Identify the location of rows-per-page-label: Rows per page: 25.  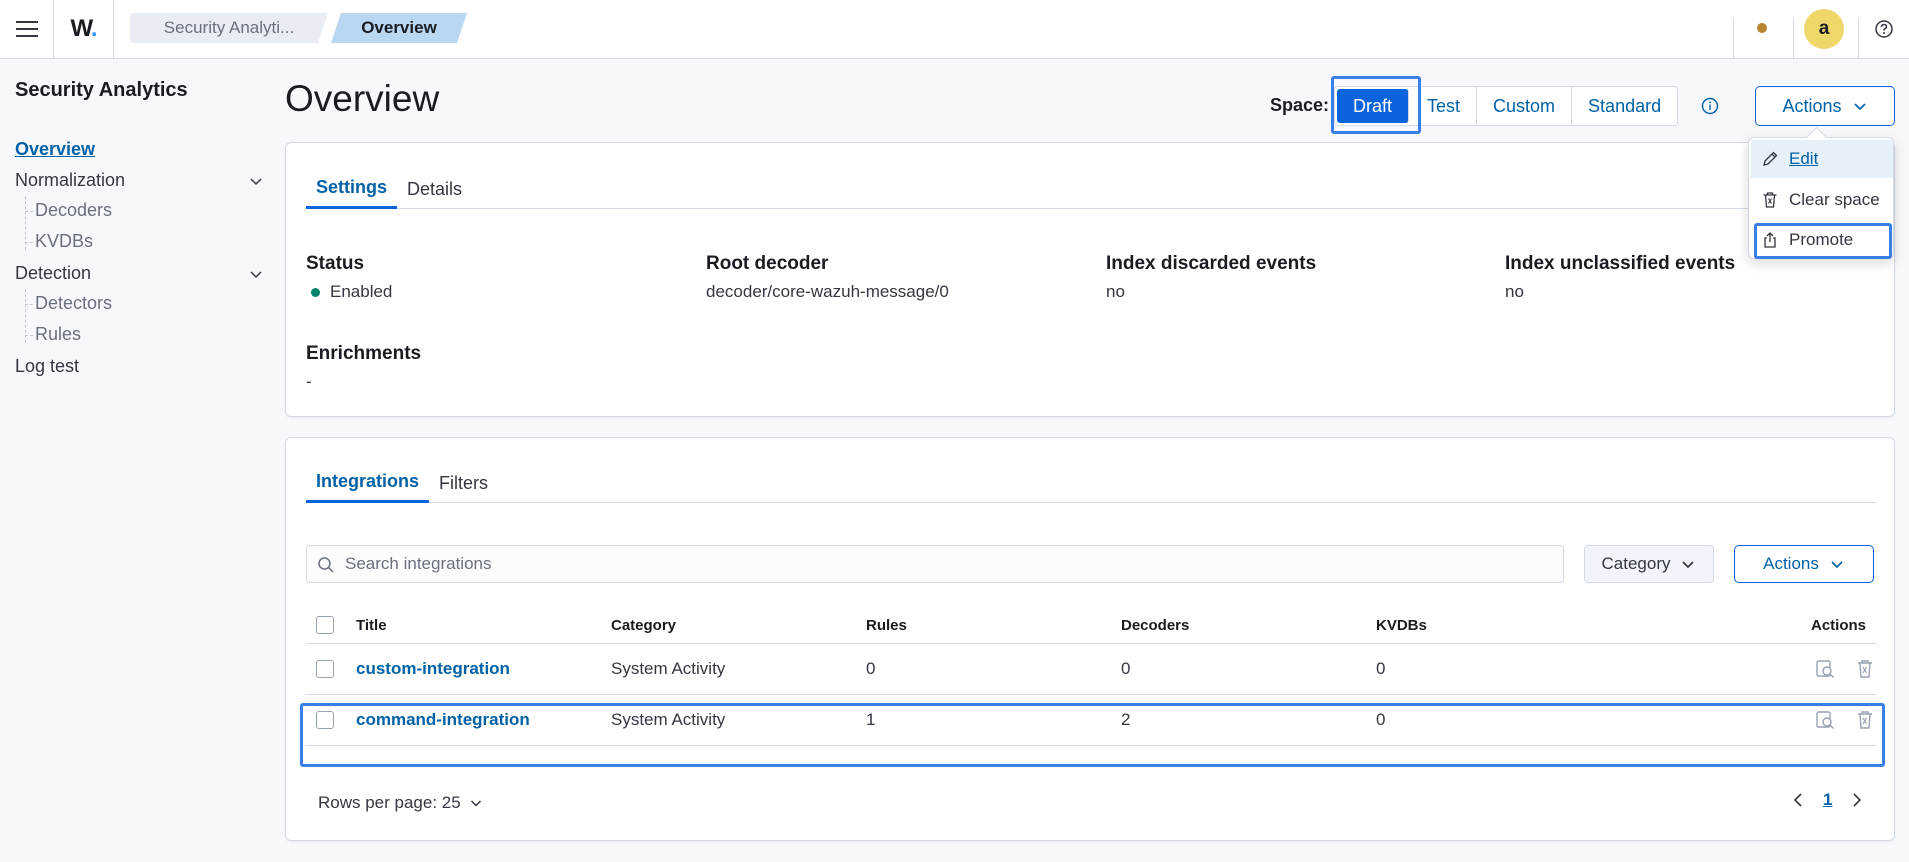
(389, 802).